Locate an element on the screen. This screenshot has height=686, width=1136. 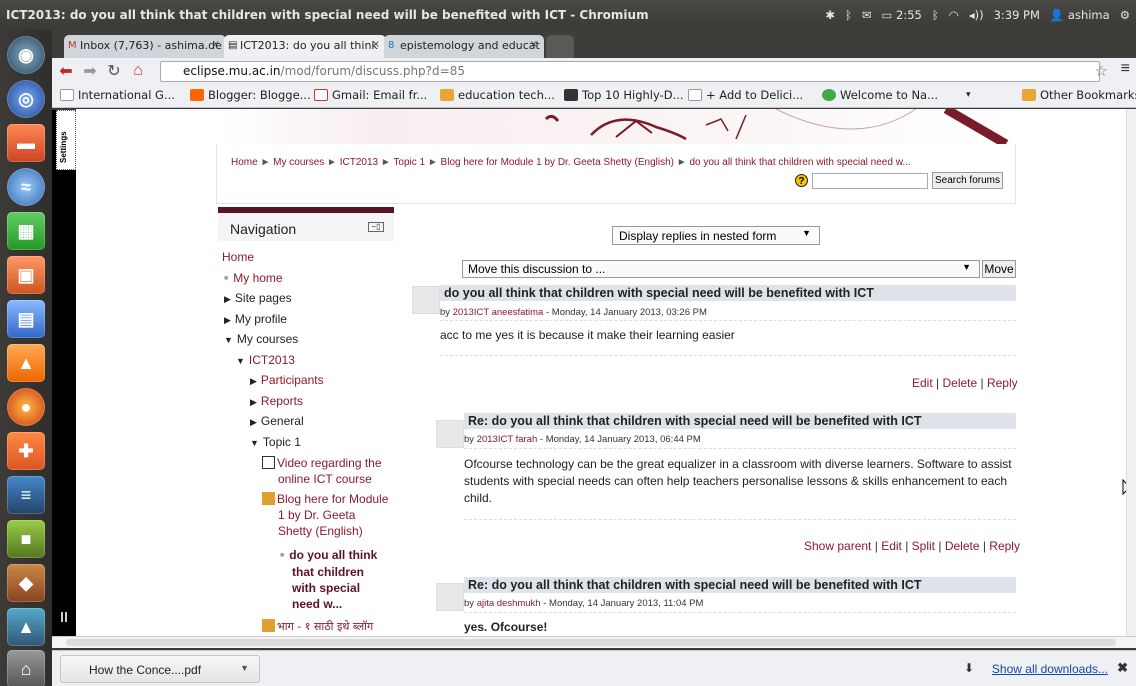
battery-indicator: ▭ 2:55 is located at coordinates (902, 15).